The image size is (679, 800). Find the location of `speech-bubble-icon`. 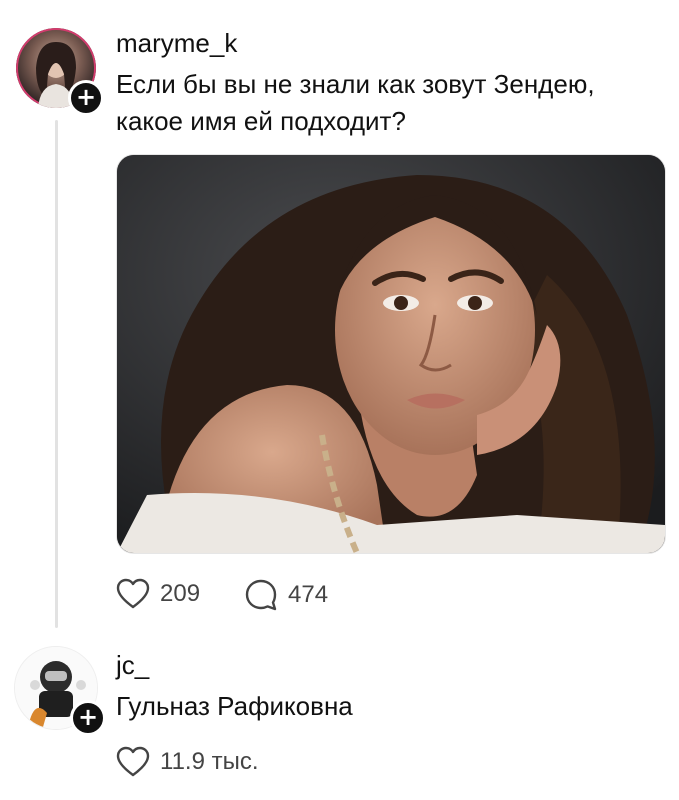

speech-bubble-icon is located at coordinates (261, 595).